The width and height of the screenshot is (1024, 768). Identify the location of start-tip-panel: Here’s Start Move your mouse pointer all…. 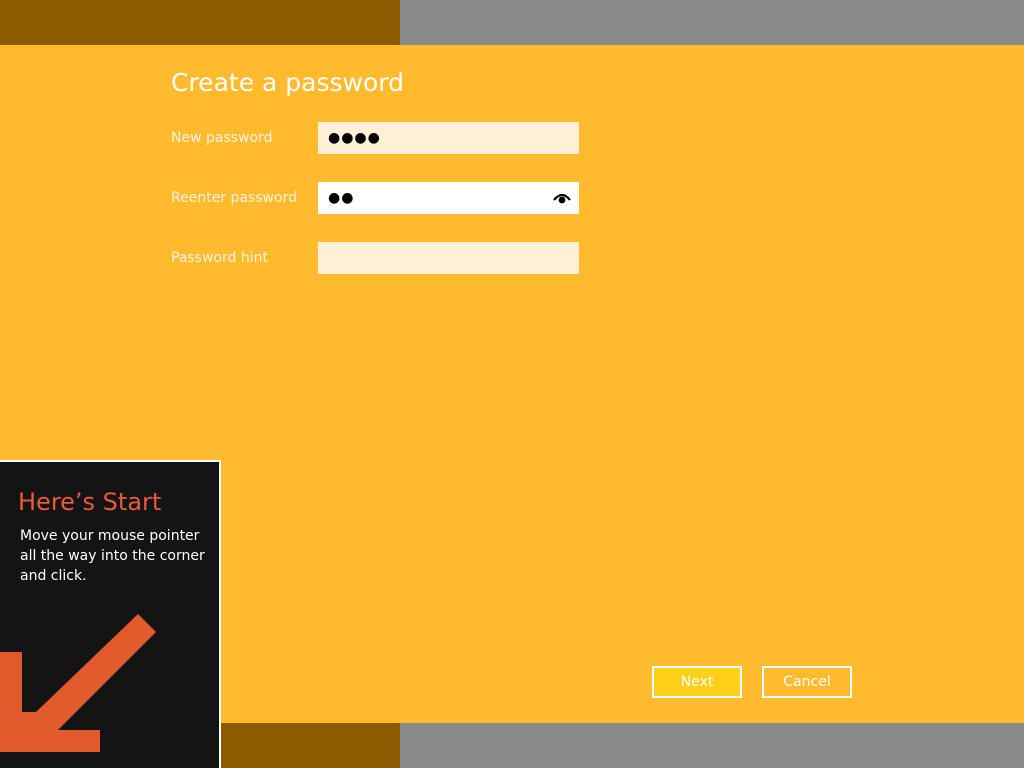
(110, 614).